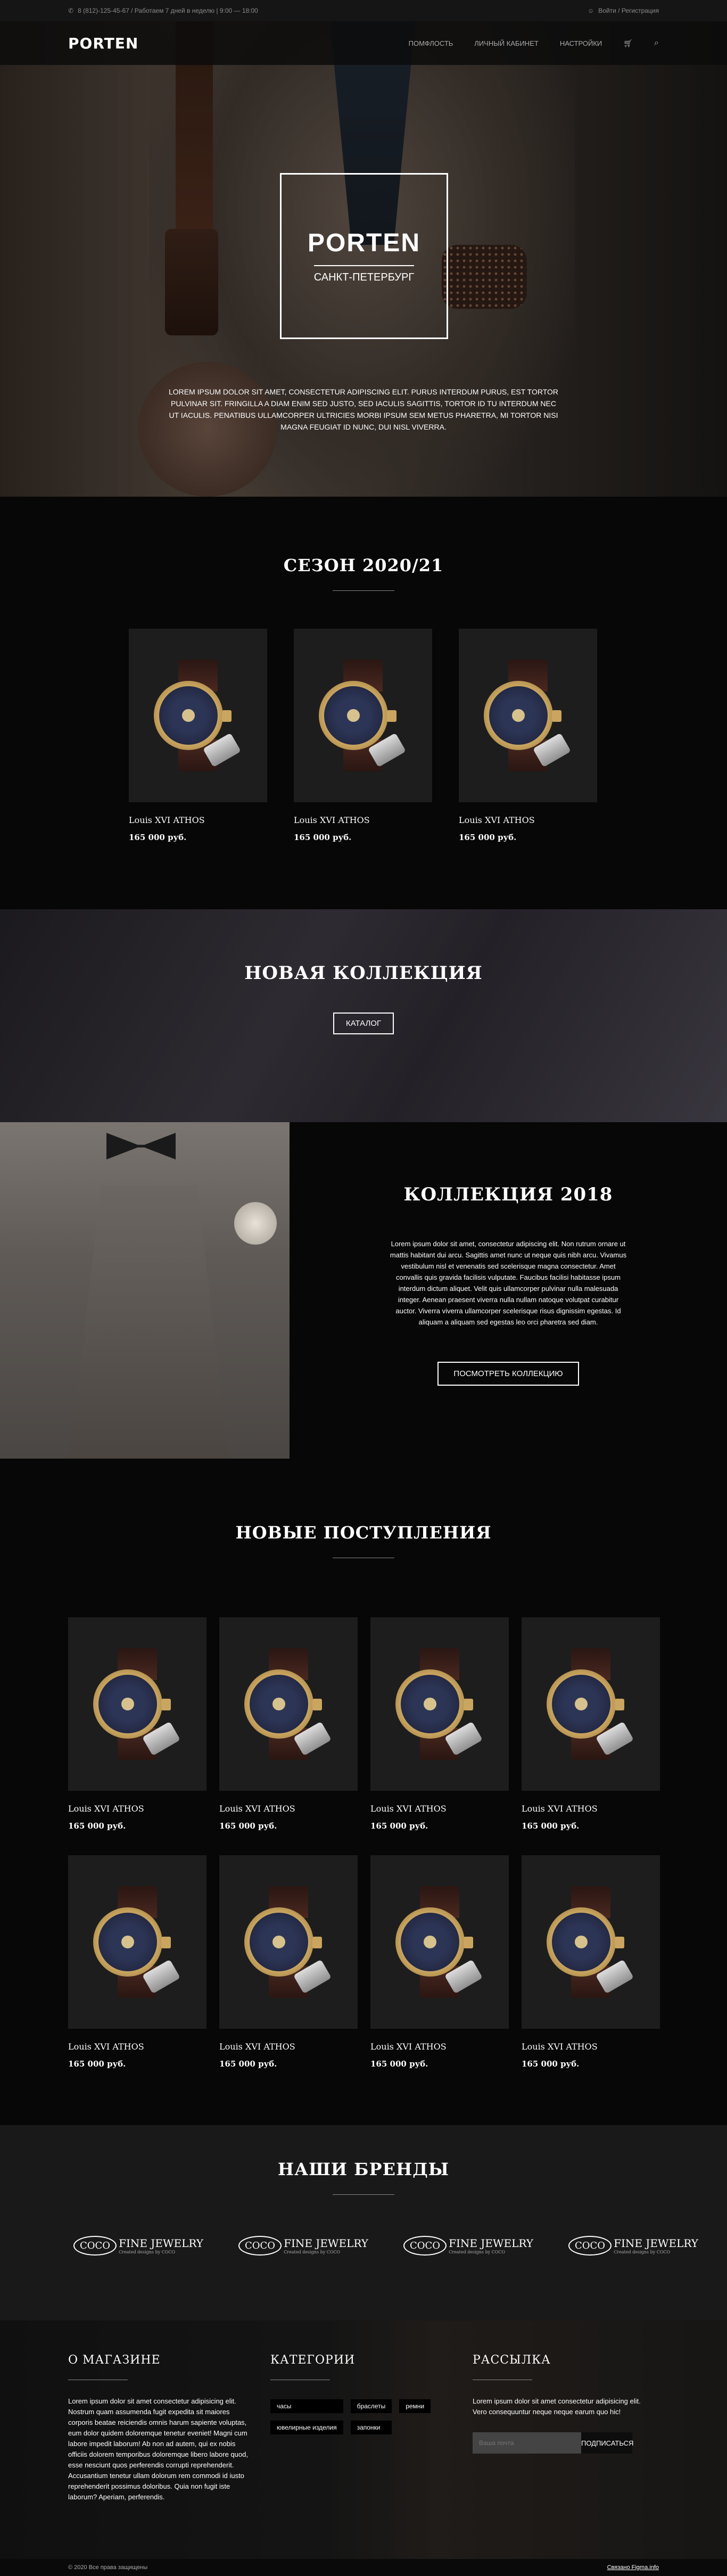 This screenshot has width=727, height=2576. What do you see at coordinates (363, 1023) in the screenshot?
I see `catalog-button: КАТАЛОГ` at bounding box center [363, 1023].